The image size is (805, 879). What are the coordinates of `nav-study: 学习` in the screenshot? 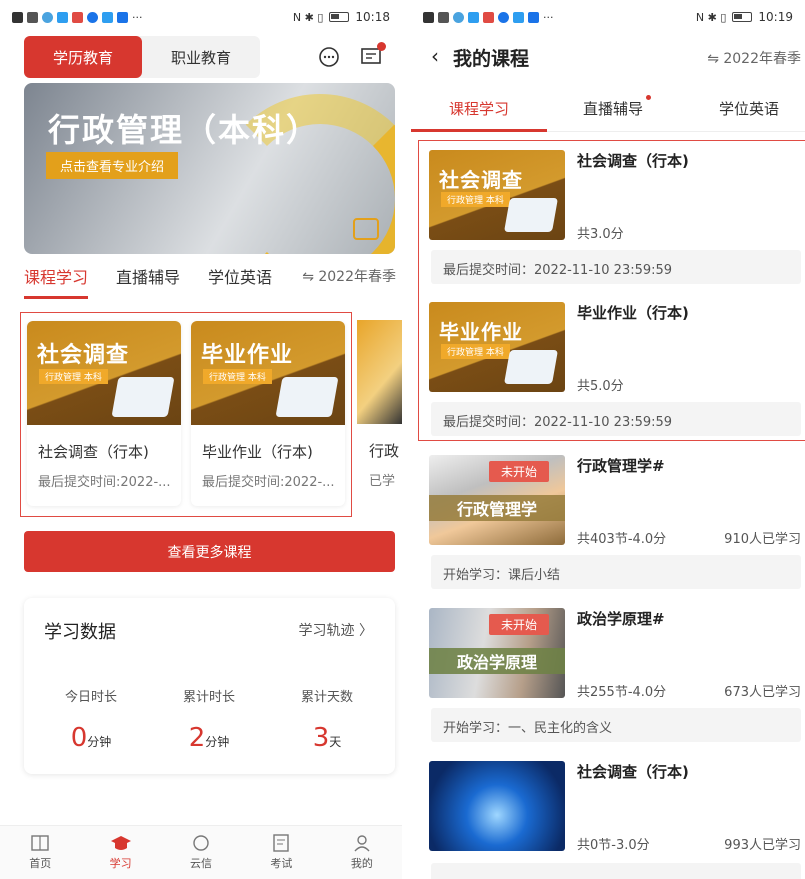 It's located at (120, 852).